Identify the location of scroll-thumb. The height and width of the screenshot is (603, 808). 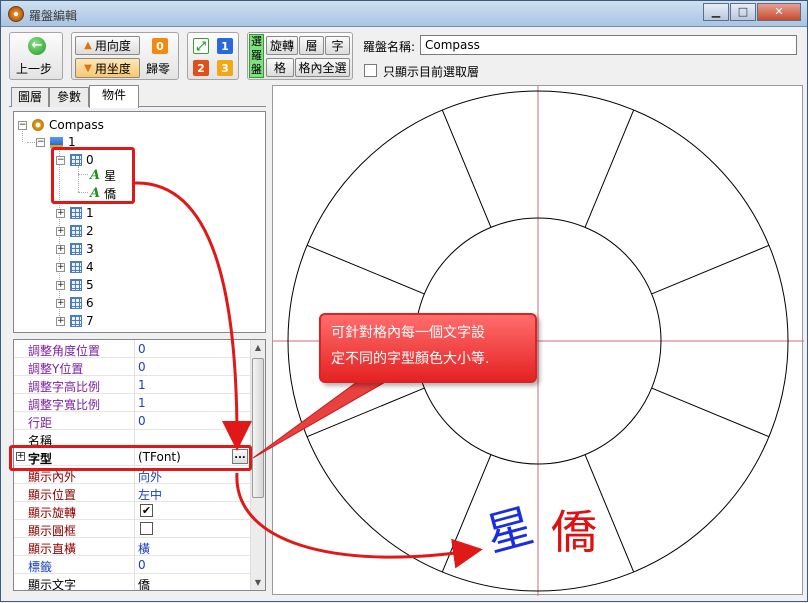
(258, 428).